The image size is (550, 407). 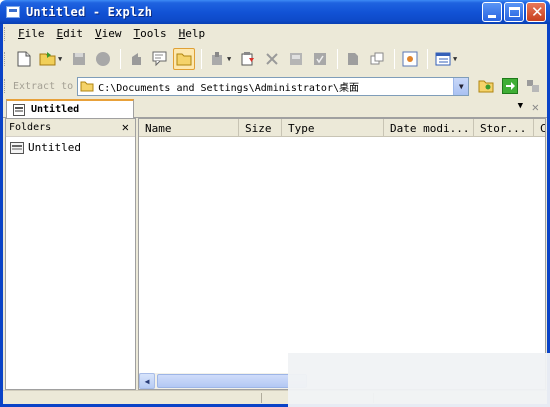 I want to click on view-mode-button, so click(x=443, y=59).